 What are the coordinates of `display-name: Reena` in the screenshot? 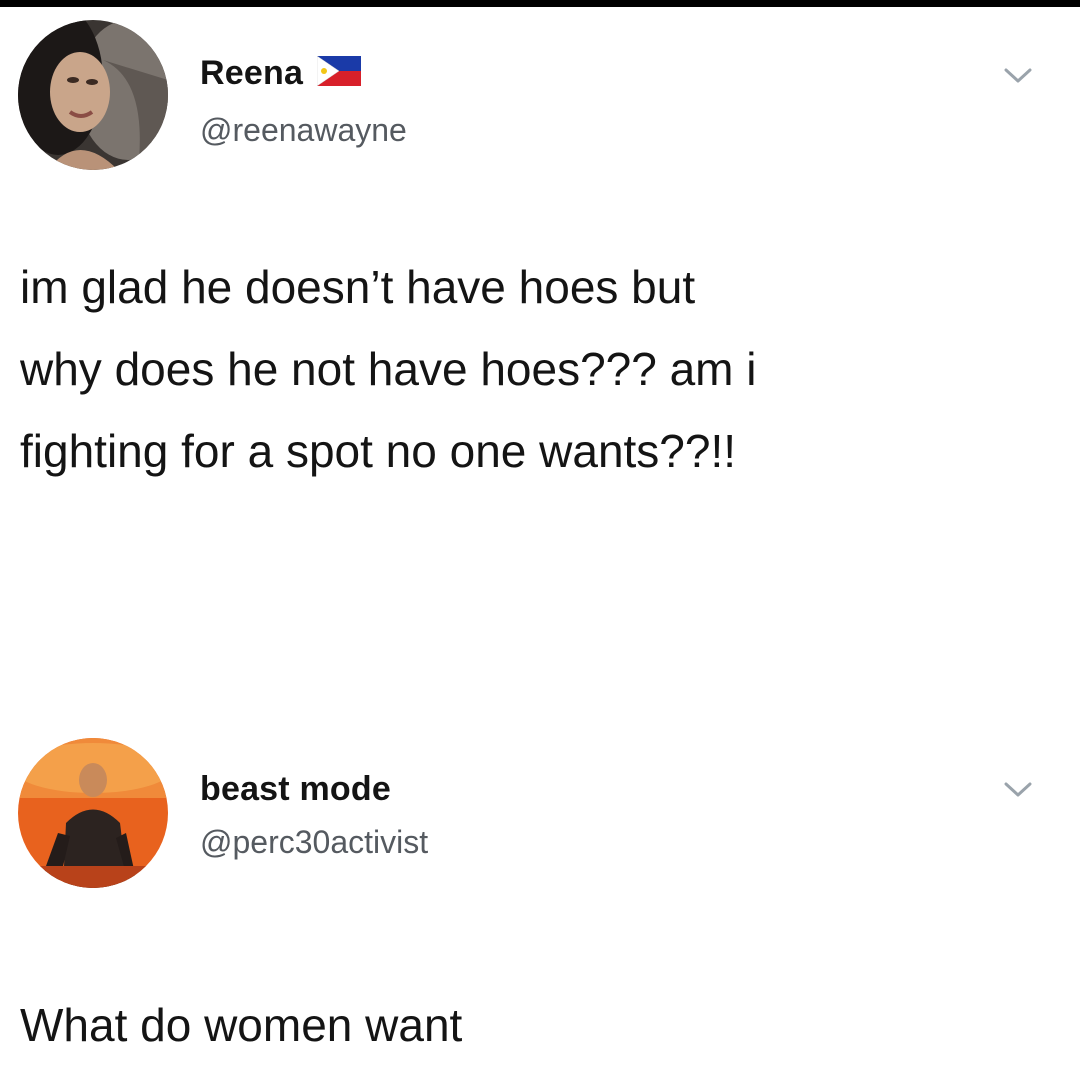 It's located at (251, 73).